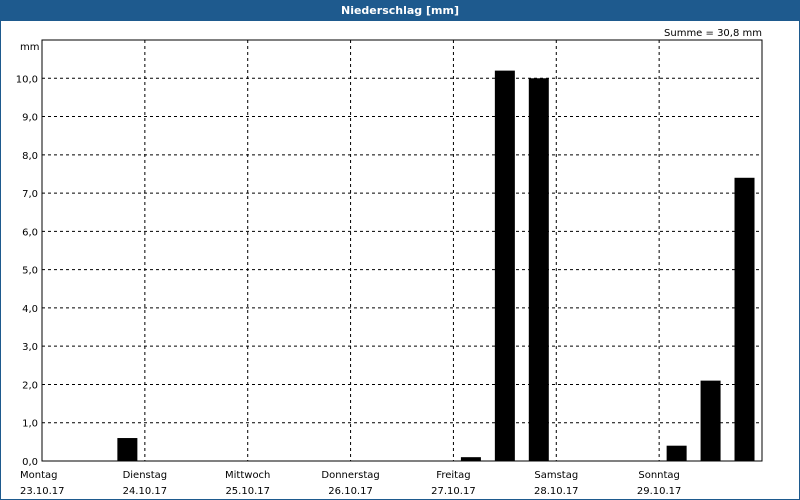  What do you see at coordinates (30, 232) in the screenshot?
I see `y-tick-label: 6,0` at bounding box center [30, 232].